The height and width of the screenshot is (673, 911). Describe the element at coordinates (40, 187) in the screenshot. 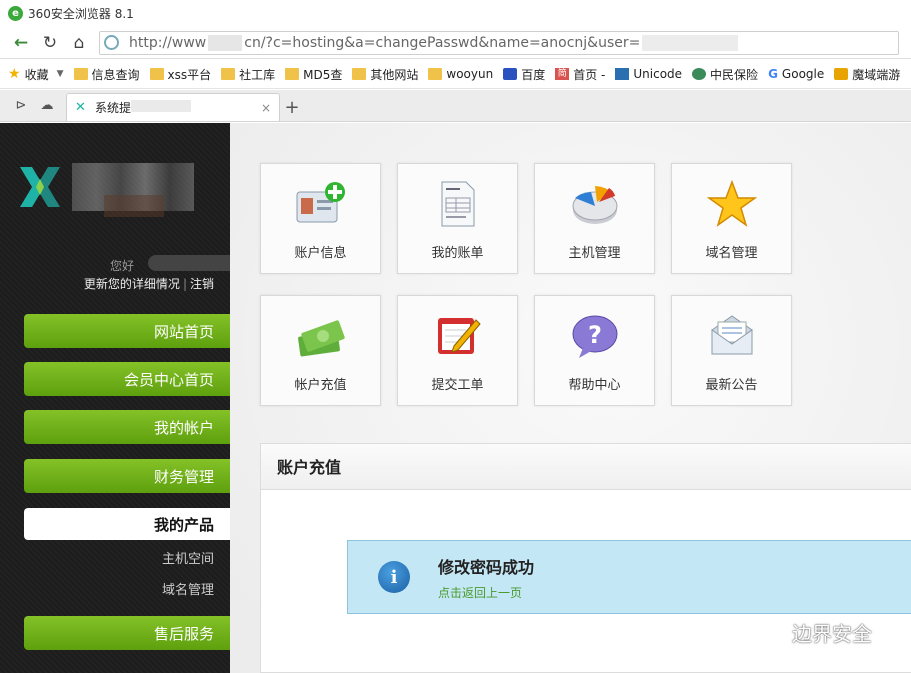

I see `site-logo-icon` at that location.